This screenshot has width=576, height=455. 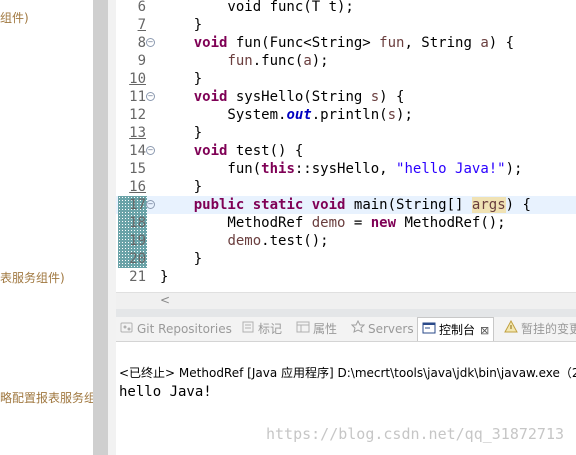 I want to click on code-token: fun, so click(x=240, y=61).